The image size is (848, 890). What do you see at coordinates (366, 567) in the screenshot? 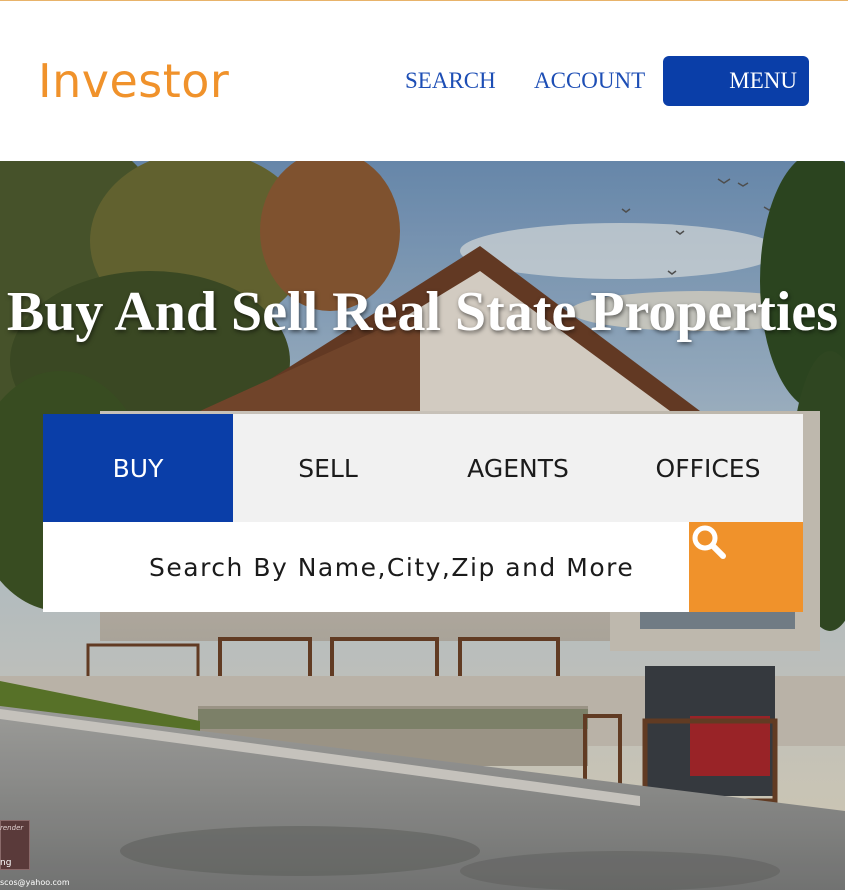
I see `search-input` at bounding box center [366, 567].